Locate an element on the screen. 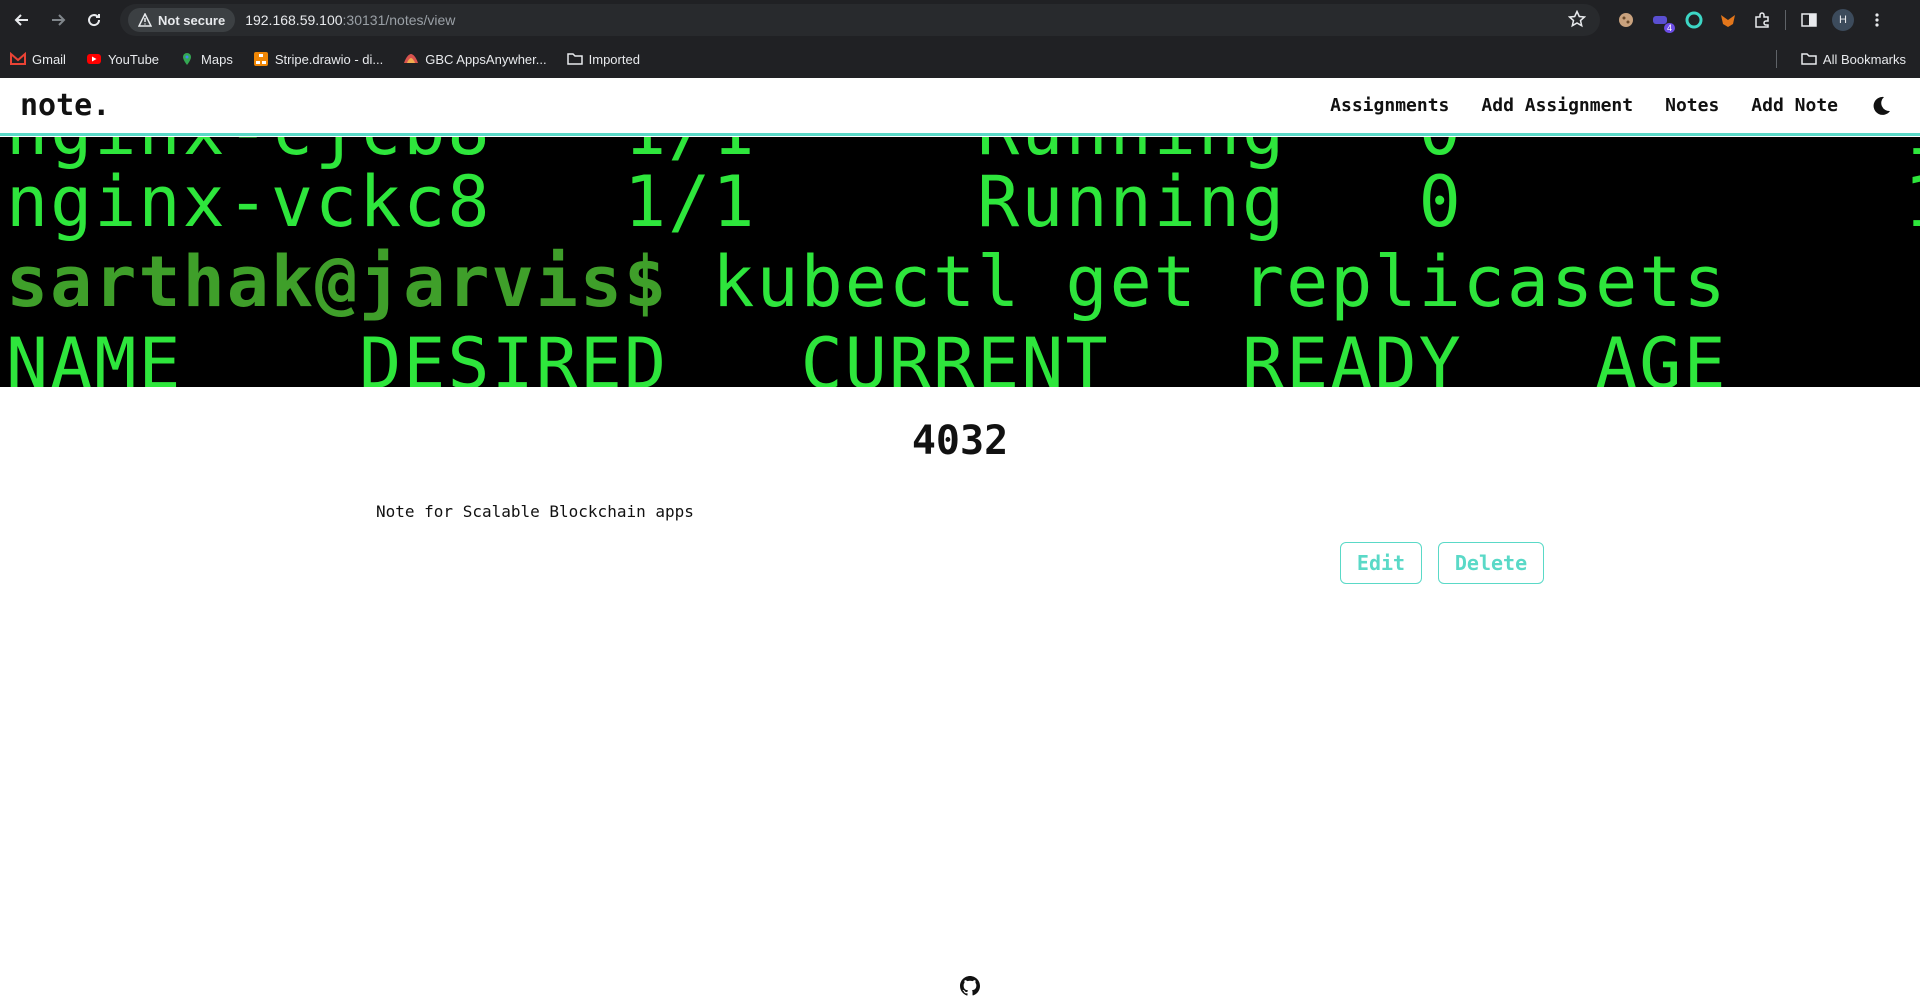  nav-add-assignment: Add Assignment is located at coordinates (1557, 105).